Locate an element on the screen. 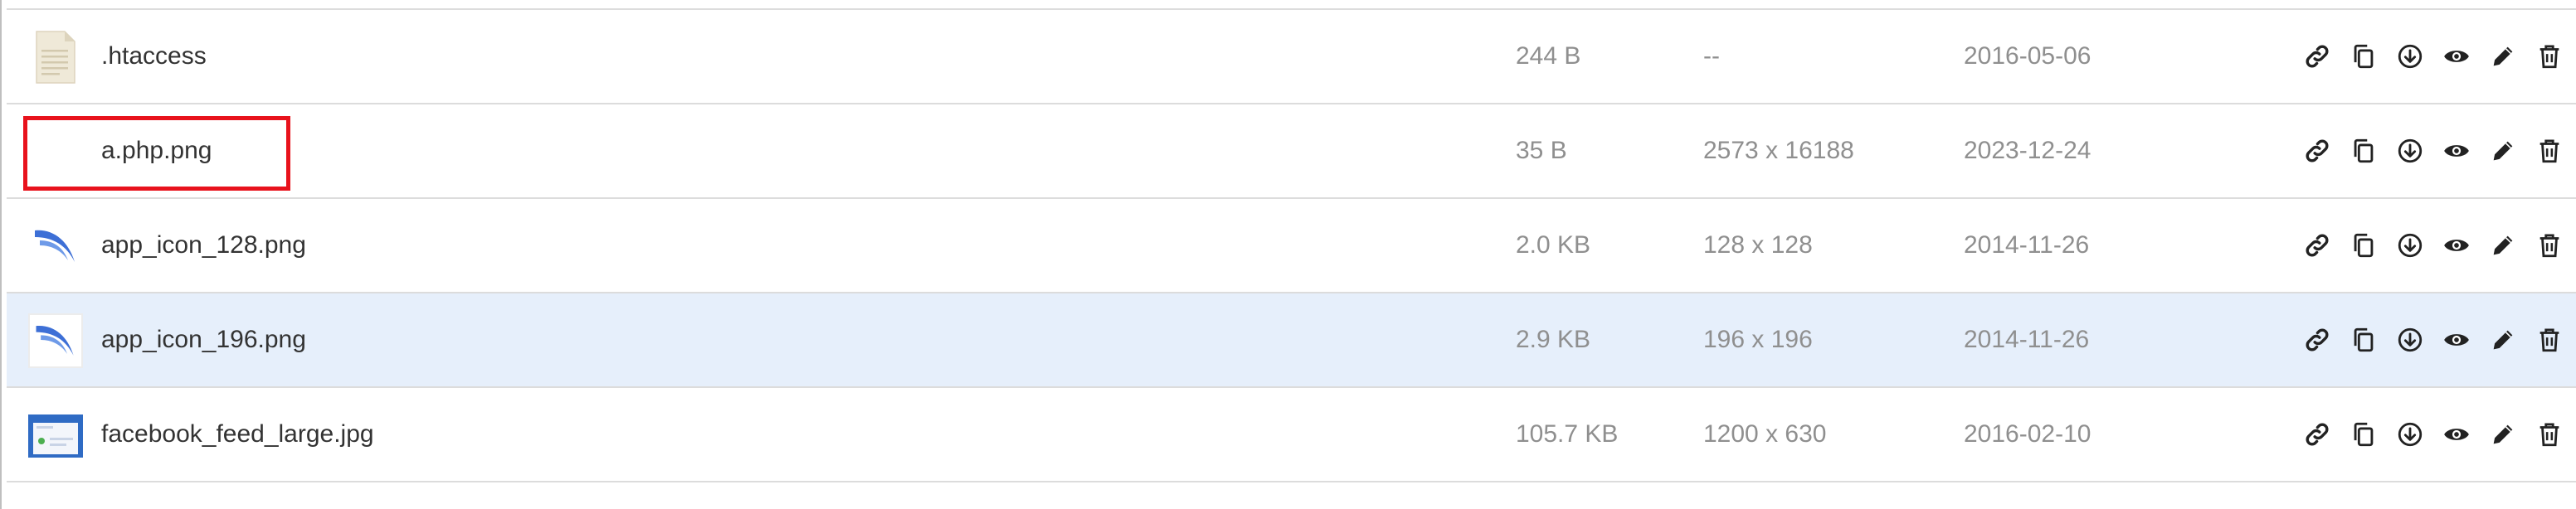 The height and width of the screenshot is (509, 2576). file-name: facebook_feed_large.jpg is located at coordinates (237, 434).